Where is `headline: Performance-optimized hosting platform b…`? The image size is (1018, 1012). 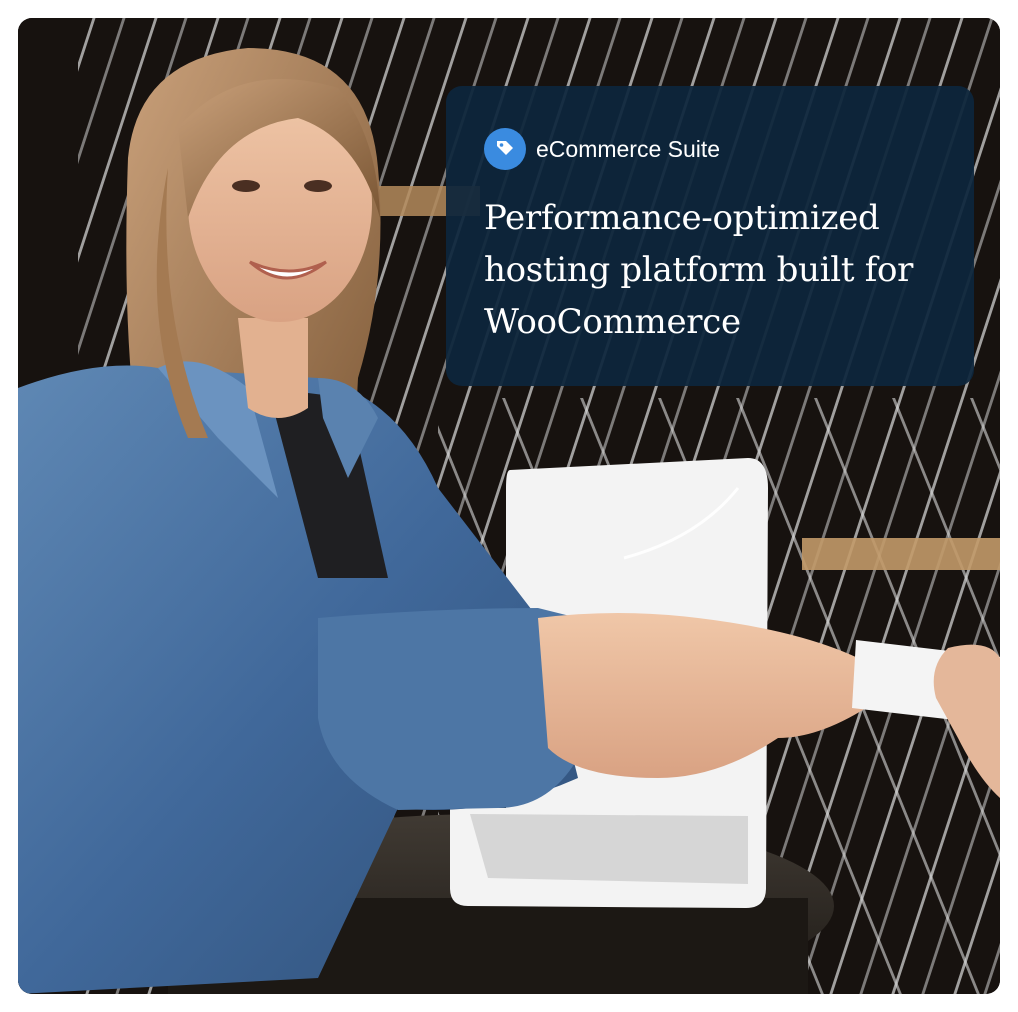
headline: Performance-optimized hosting platform b… is located at coordinates (699, 270).